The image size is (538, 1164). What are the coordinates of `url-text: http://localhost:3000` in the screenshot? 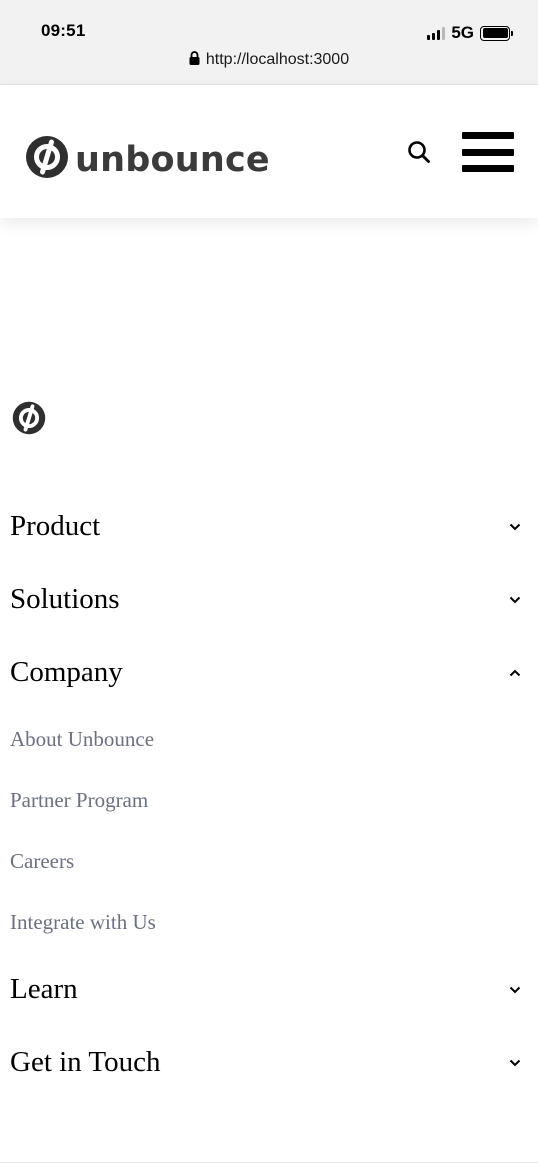 It's located at (277, 59).